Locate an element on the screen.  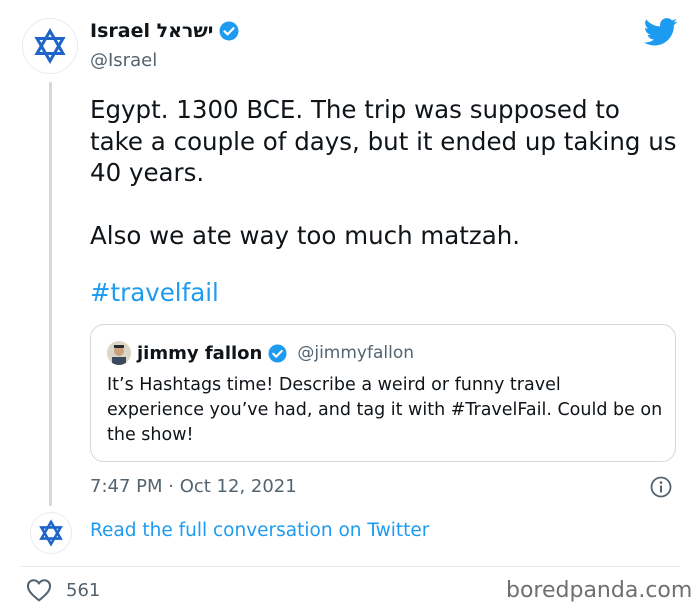
author-avatar is located at coordinates (50, 46).